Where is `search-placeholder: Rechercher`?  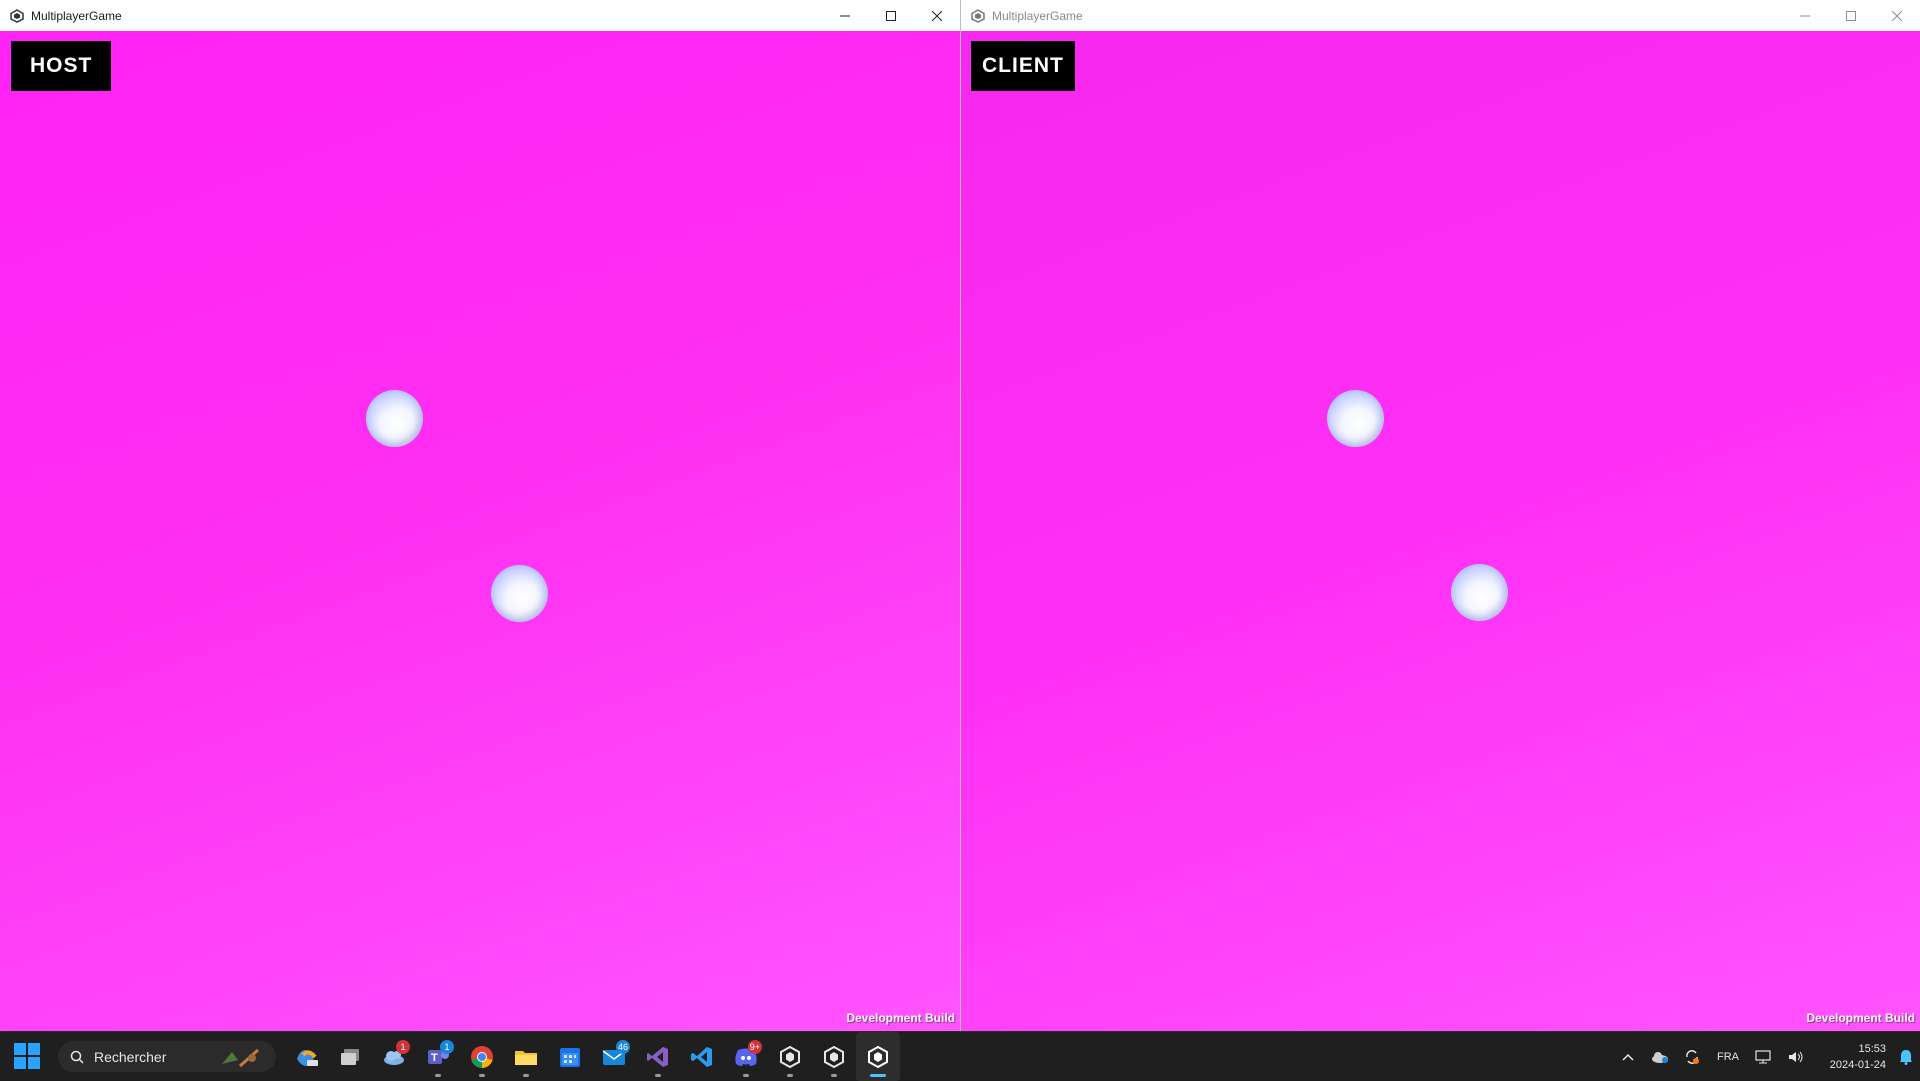 search-placeholder: Rechercher is located at coordinates (130, 1056).